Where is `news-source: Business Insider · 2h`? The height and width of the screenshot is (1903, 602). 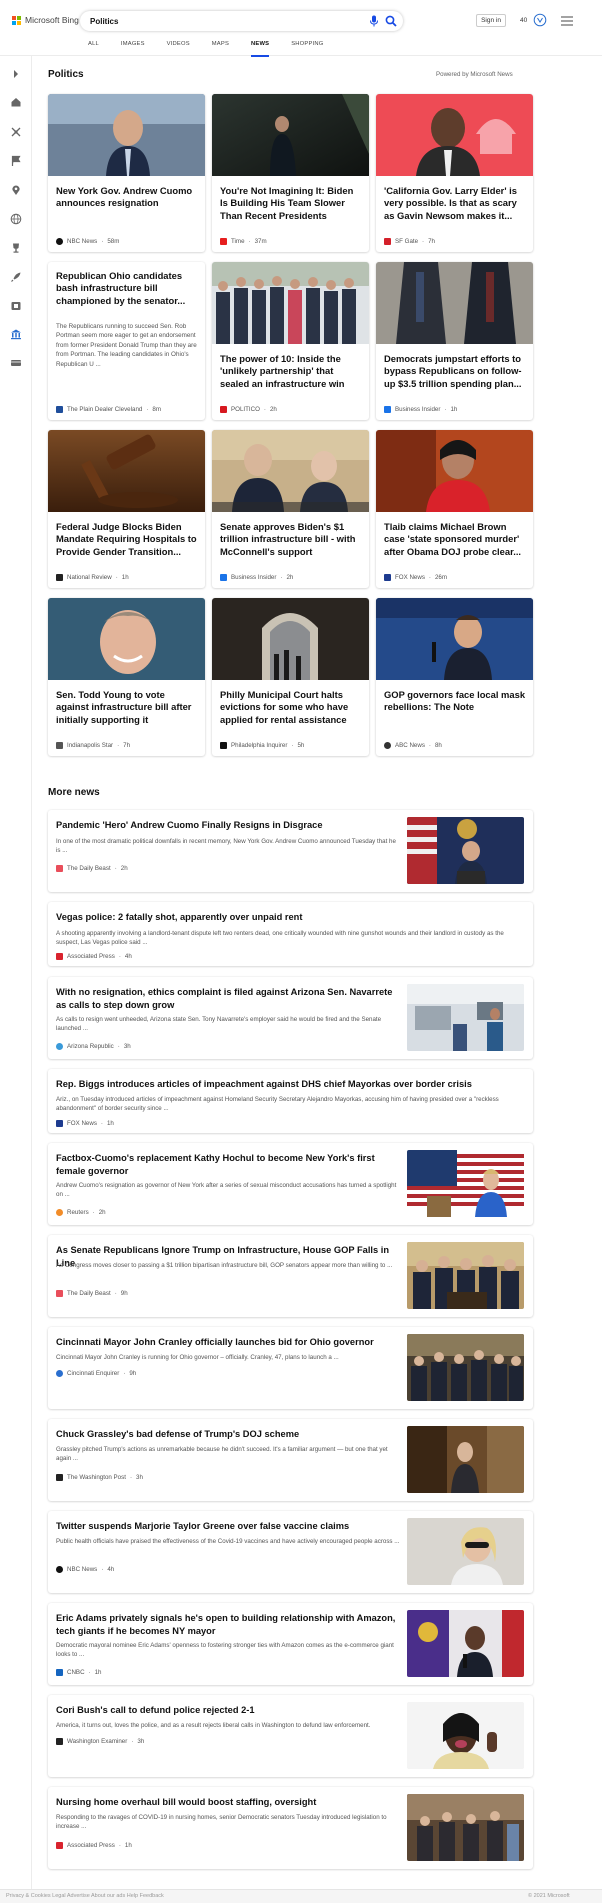 news-source: Business Insider · 2h is located at coordinates (256, 577).